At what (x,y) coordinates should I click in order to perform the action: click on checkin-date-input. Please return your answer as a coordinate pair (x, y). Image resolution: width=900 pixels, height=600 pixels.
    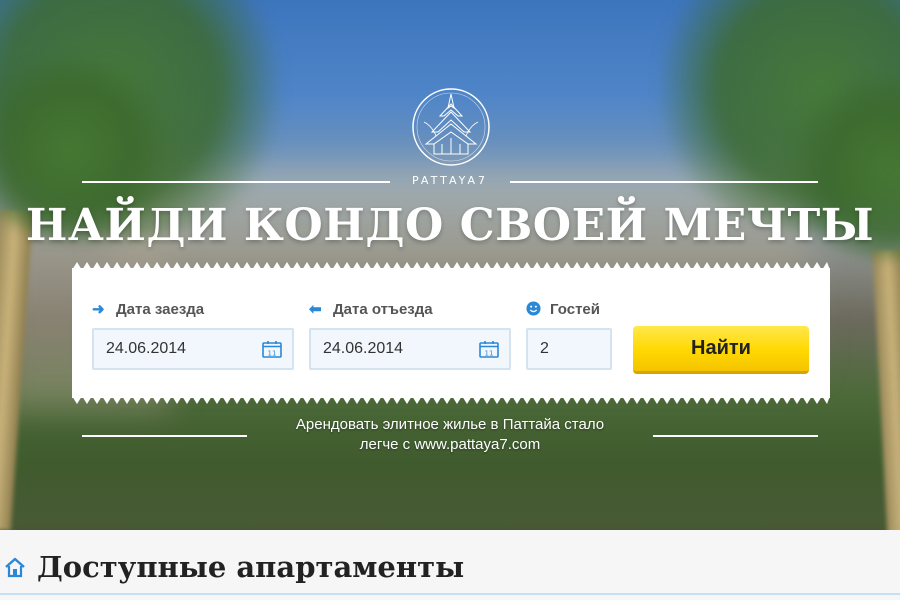
    Looking at the image, I should click on (164, 349).